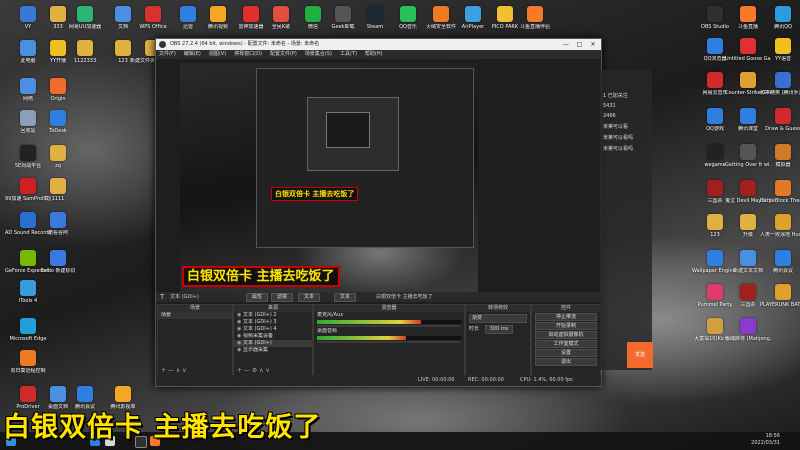 The width and height of the screenshot is (800, 450). Describe the element at coordinates (255, 350) in the screenshot. I see `source-item-label: 显示器采集` at that location.